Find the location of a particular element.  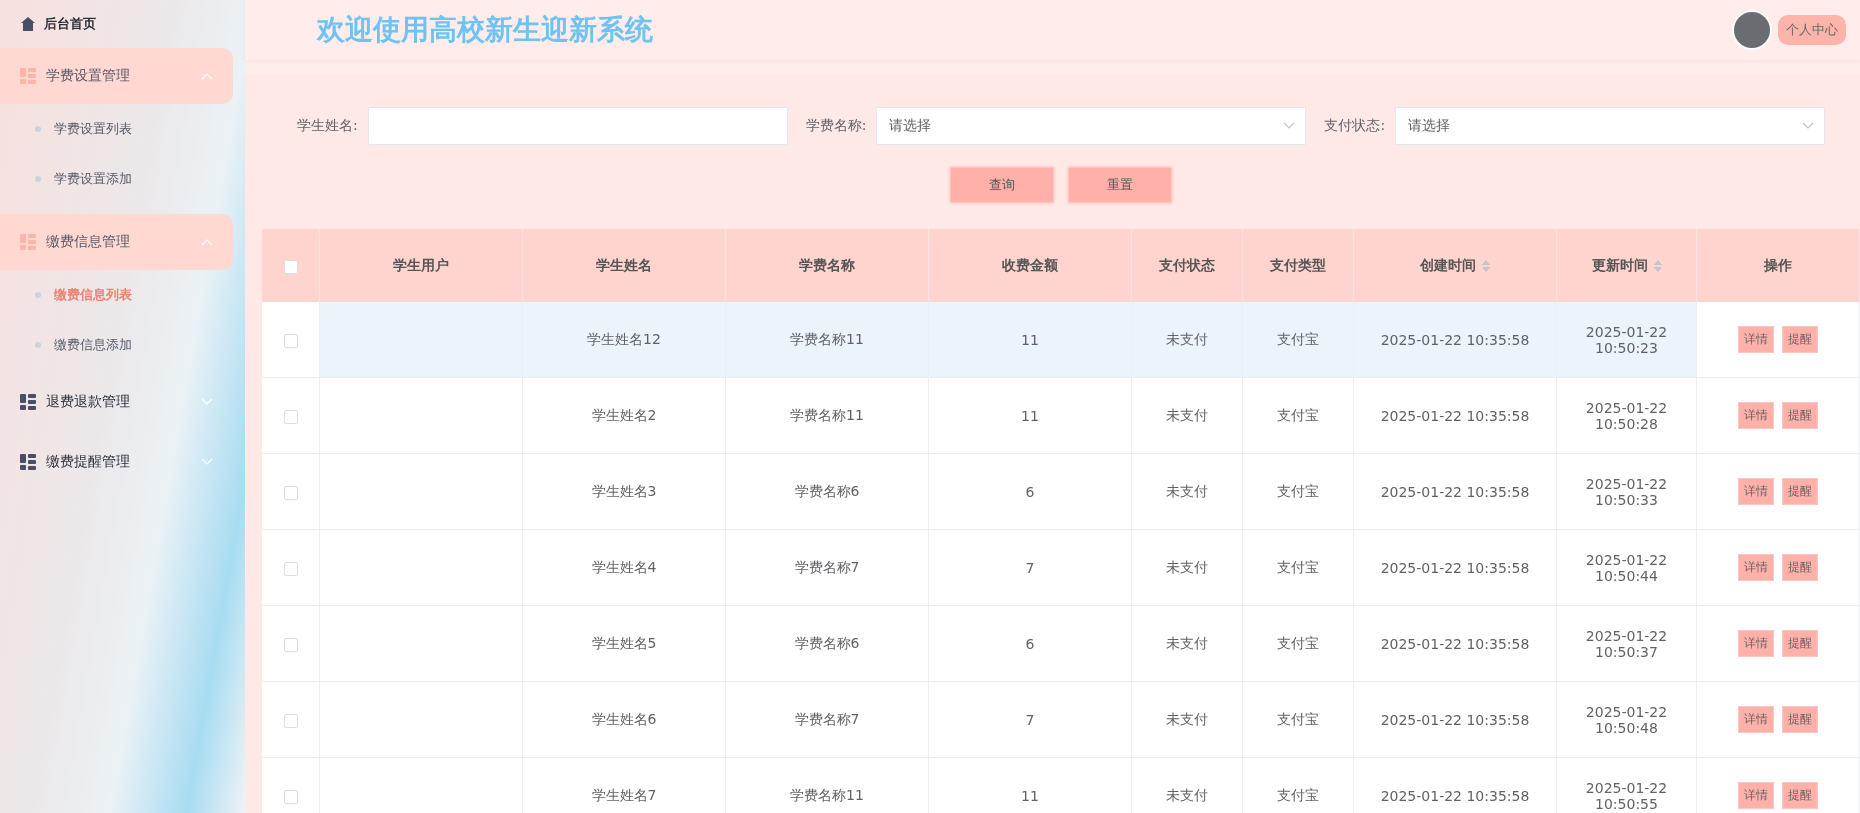

column-header: 支付状态 is located at coordinates (1187, 265).